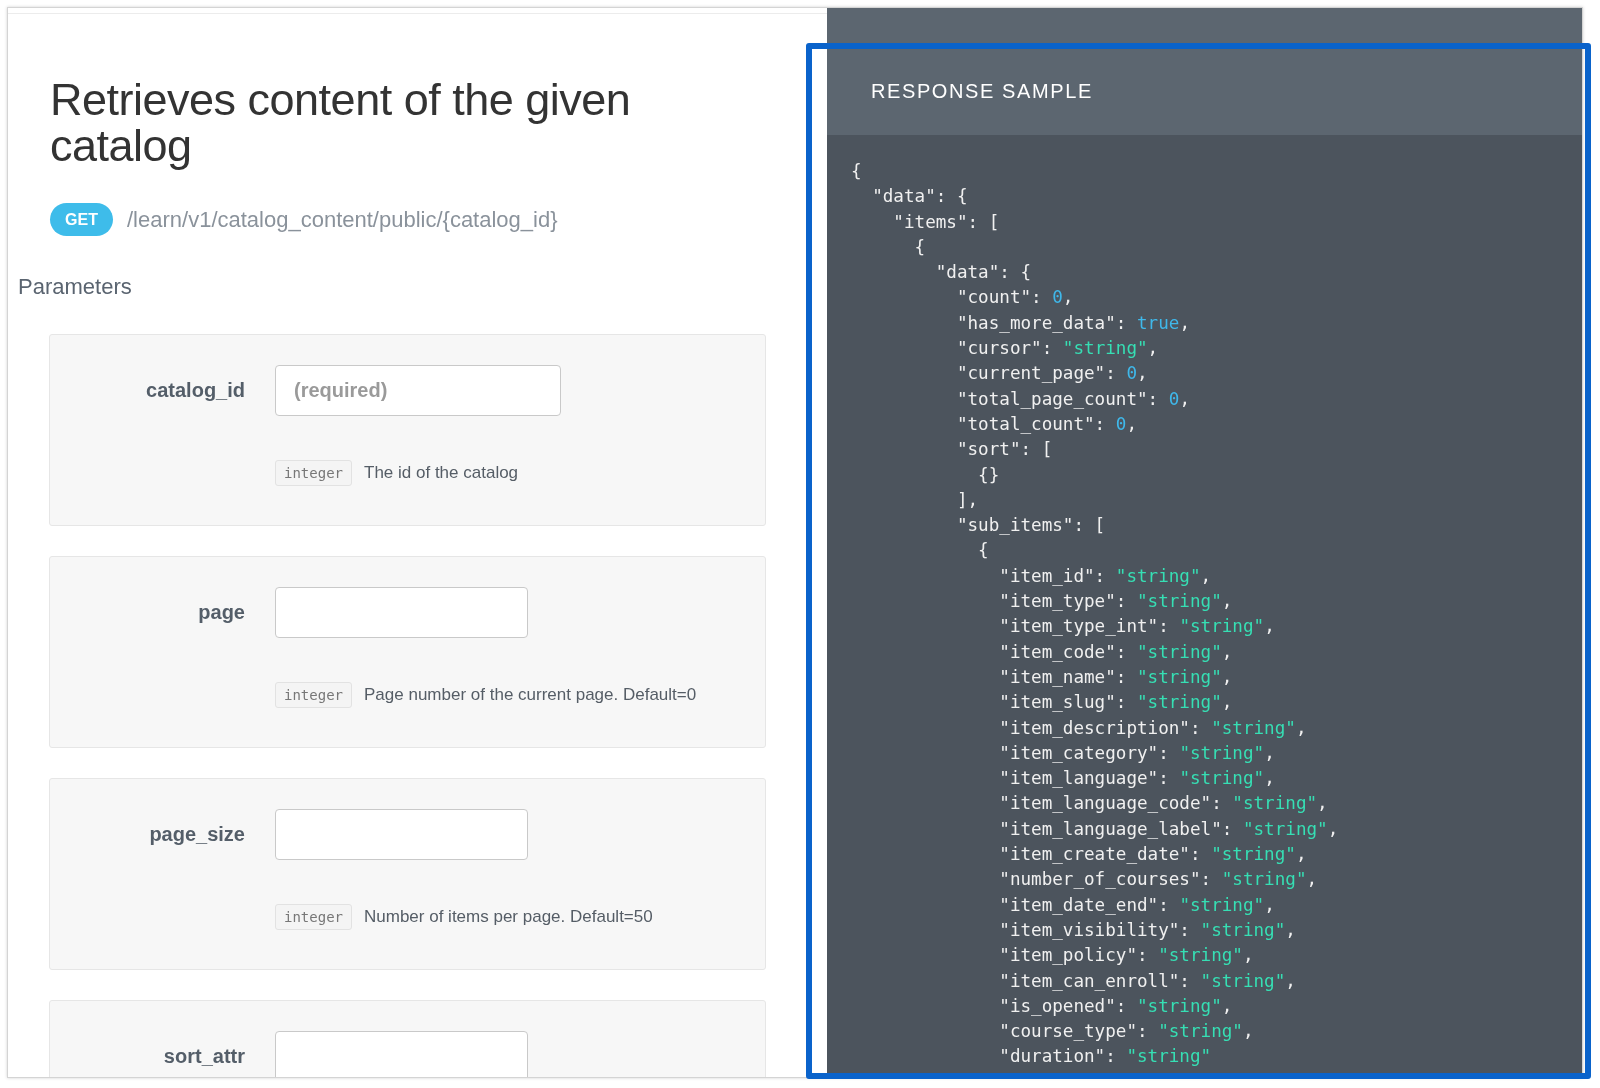  What do you see at coordinates (1136, 627) in the screenshot?
I see `code-line: "item_type_int": "string",` at bounding box center [1136, 627].